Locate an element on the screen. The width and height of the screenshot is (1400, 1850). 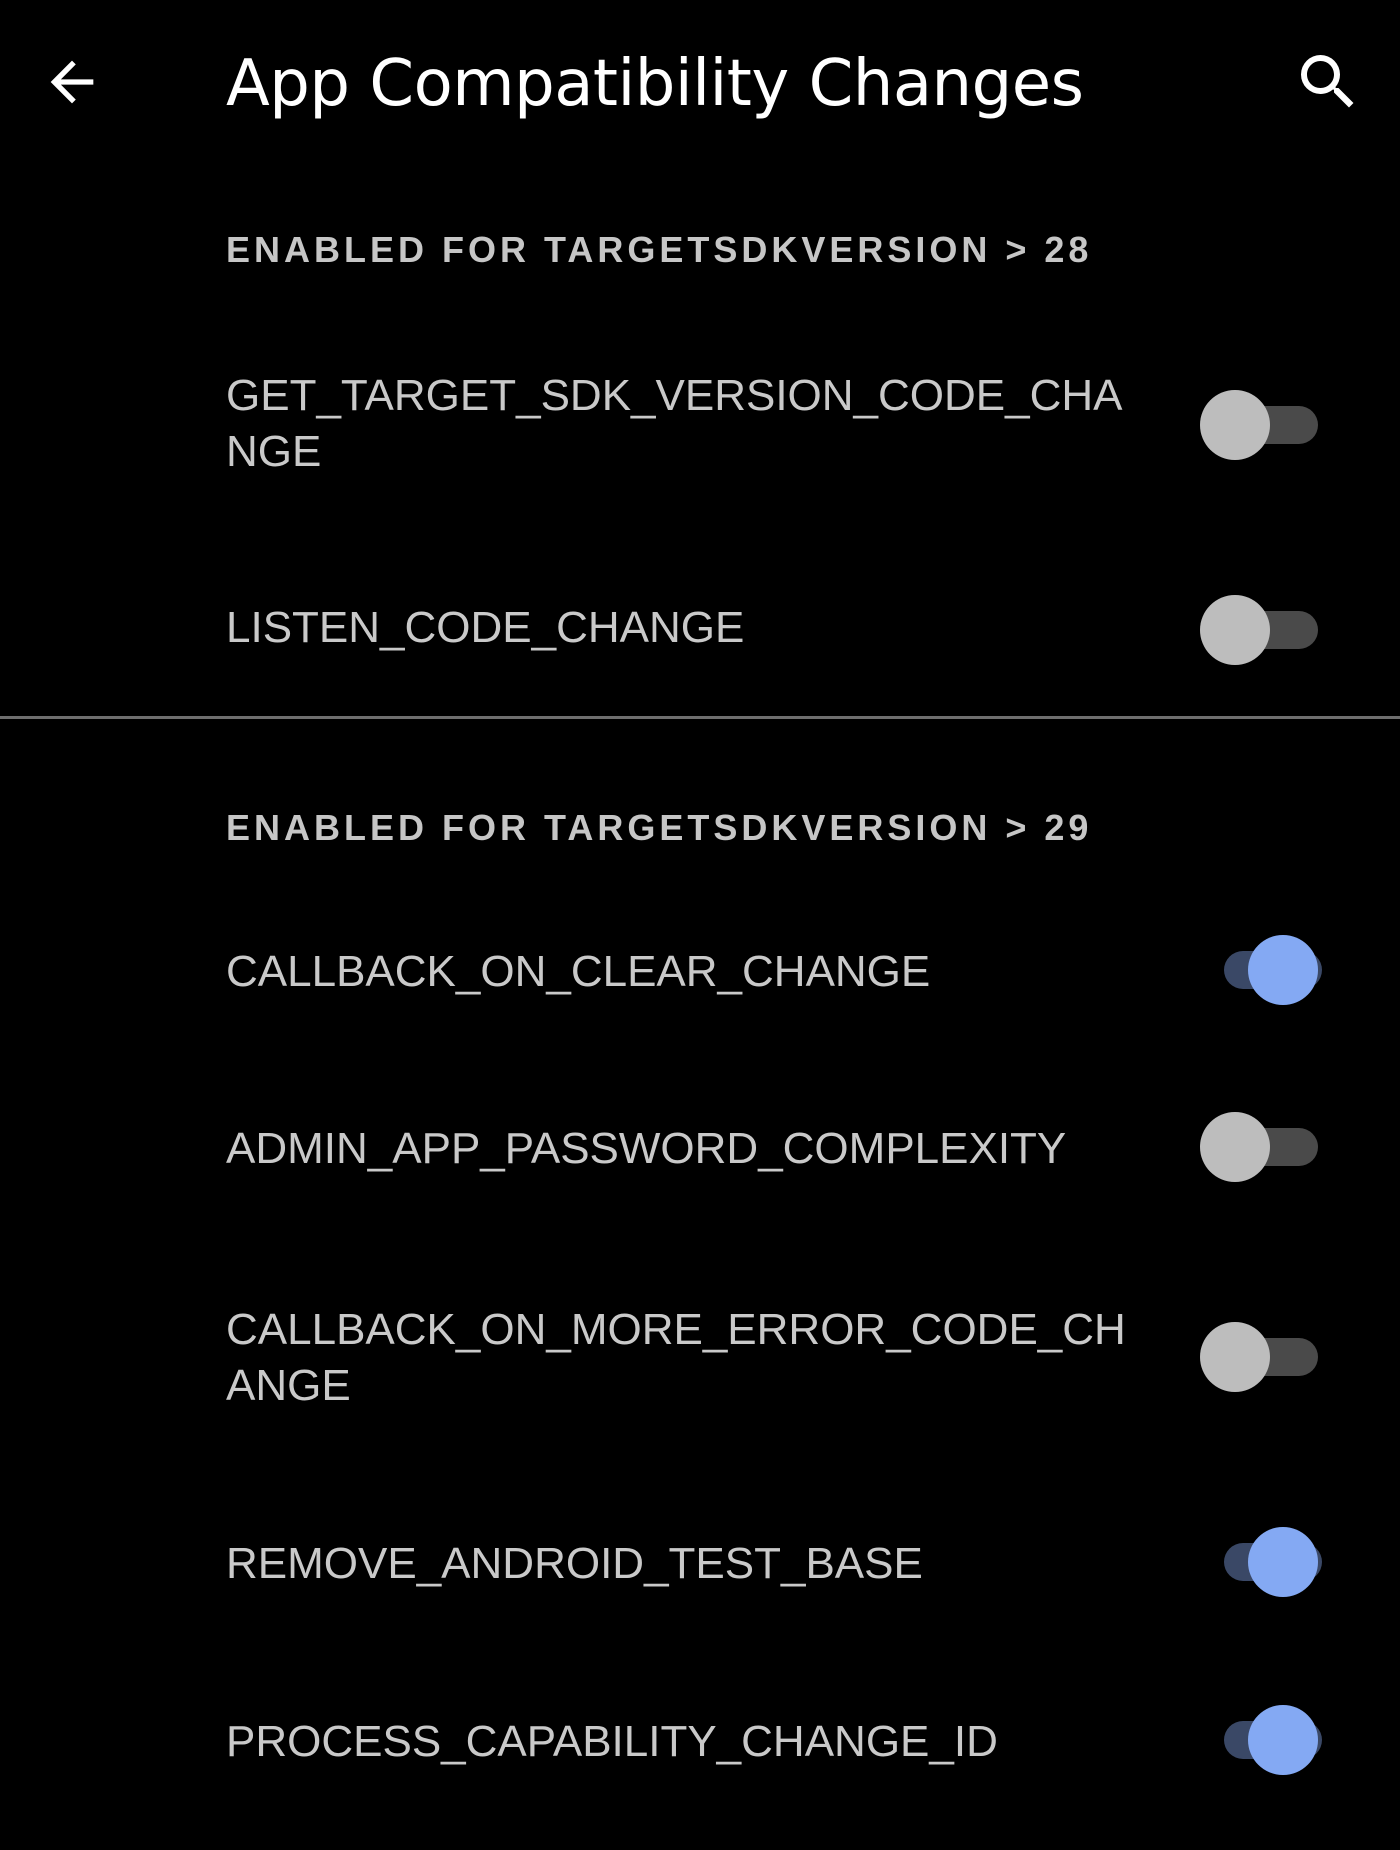
page-title: App Compatibility Changes is located at coordinates (655, 84).